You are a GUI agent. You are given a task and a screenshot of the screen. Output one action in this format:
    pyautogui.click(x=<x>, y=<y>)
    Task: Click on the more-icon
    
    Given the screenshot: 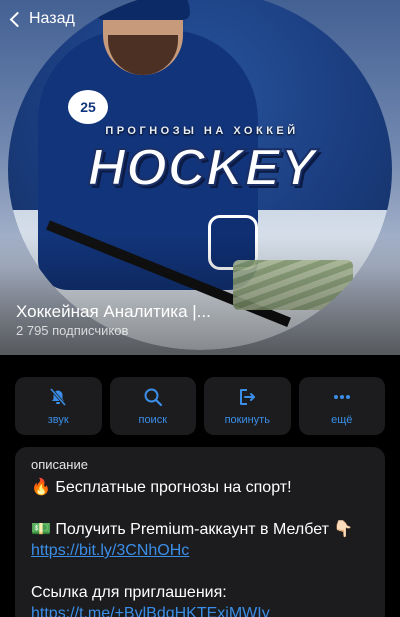 What is the action you would take?
    pyautogui.click(x=342, y=397)
    